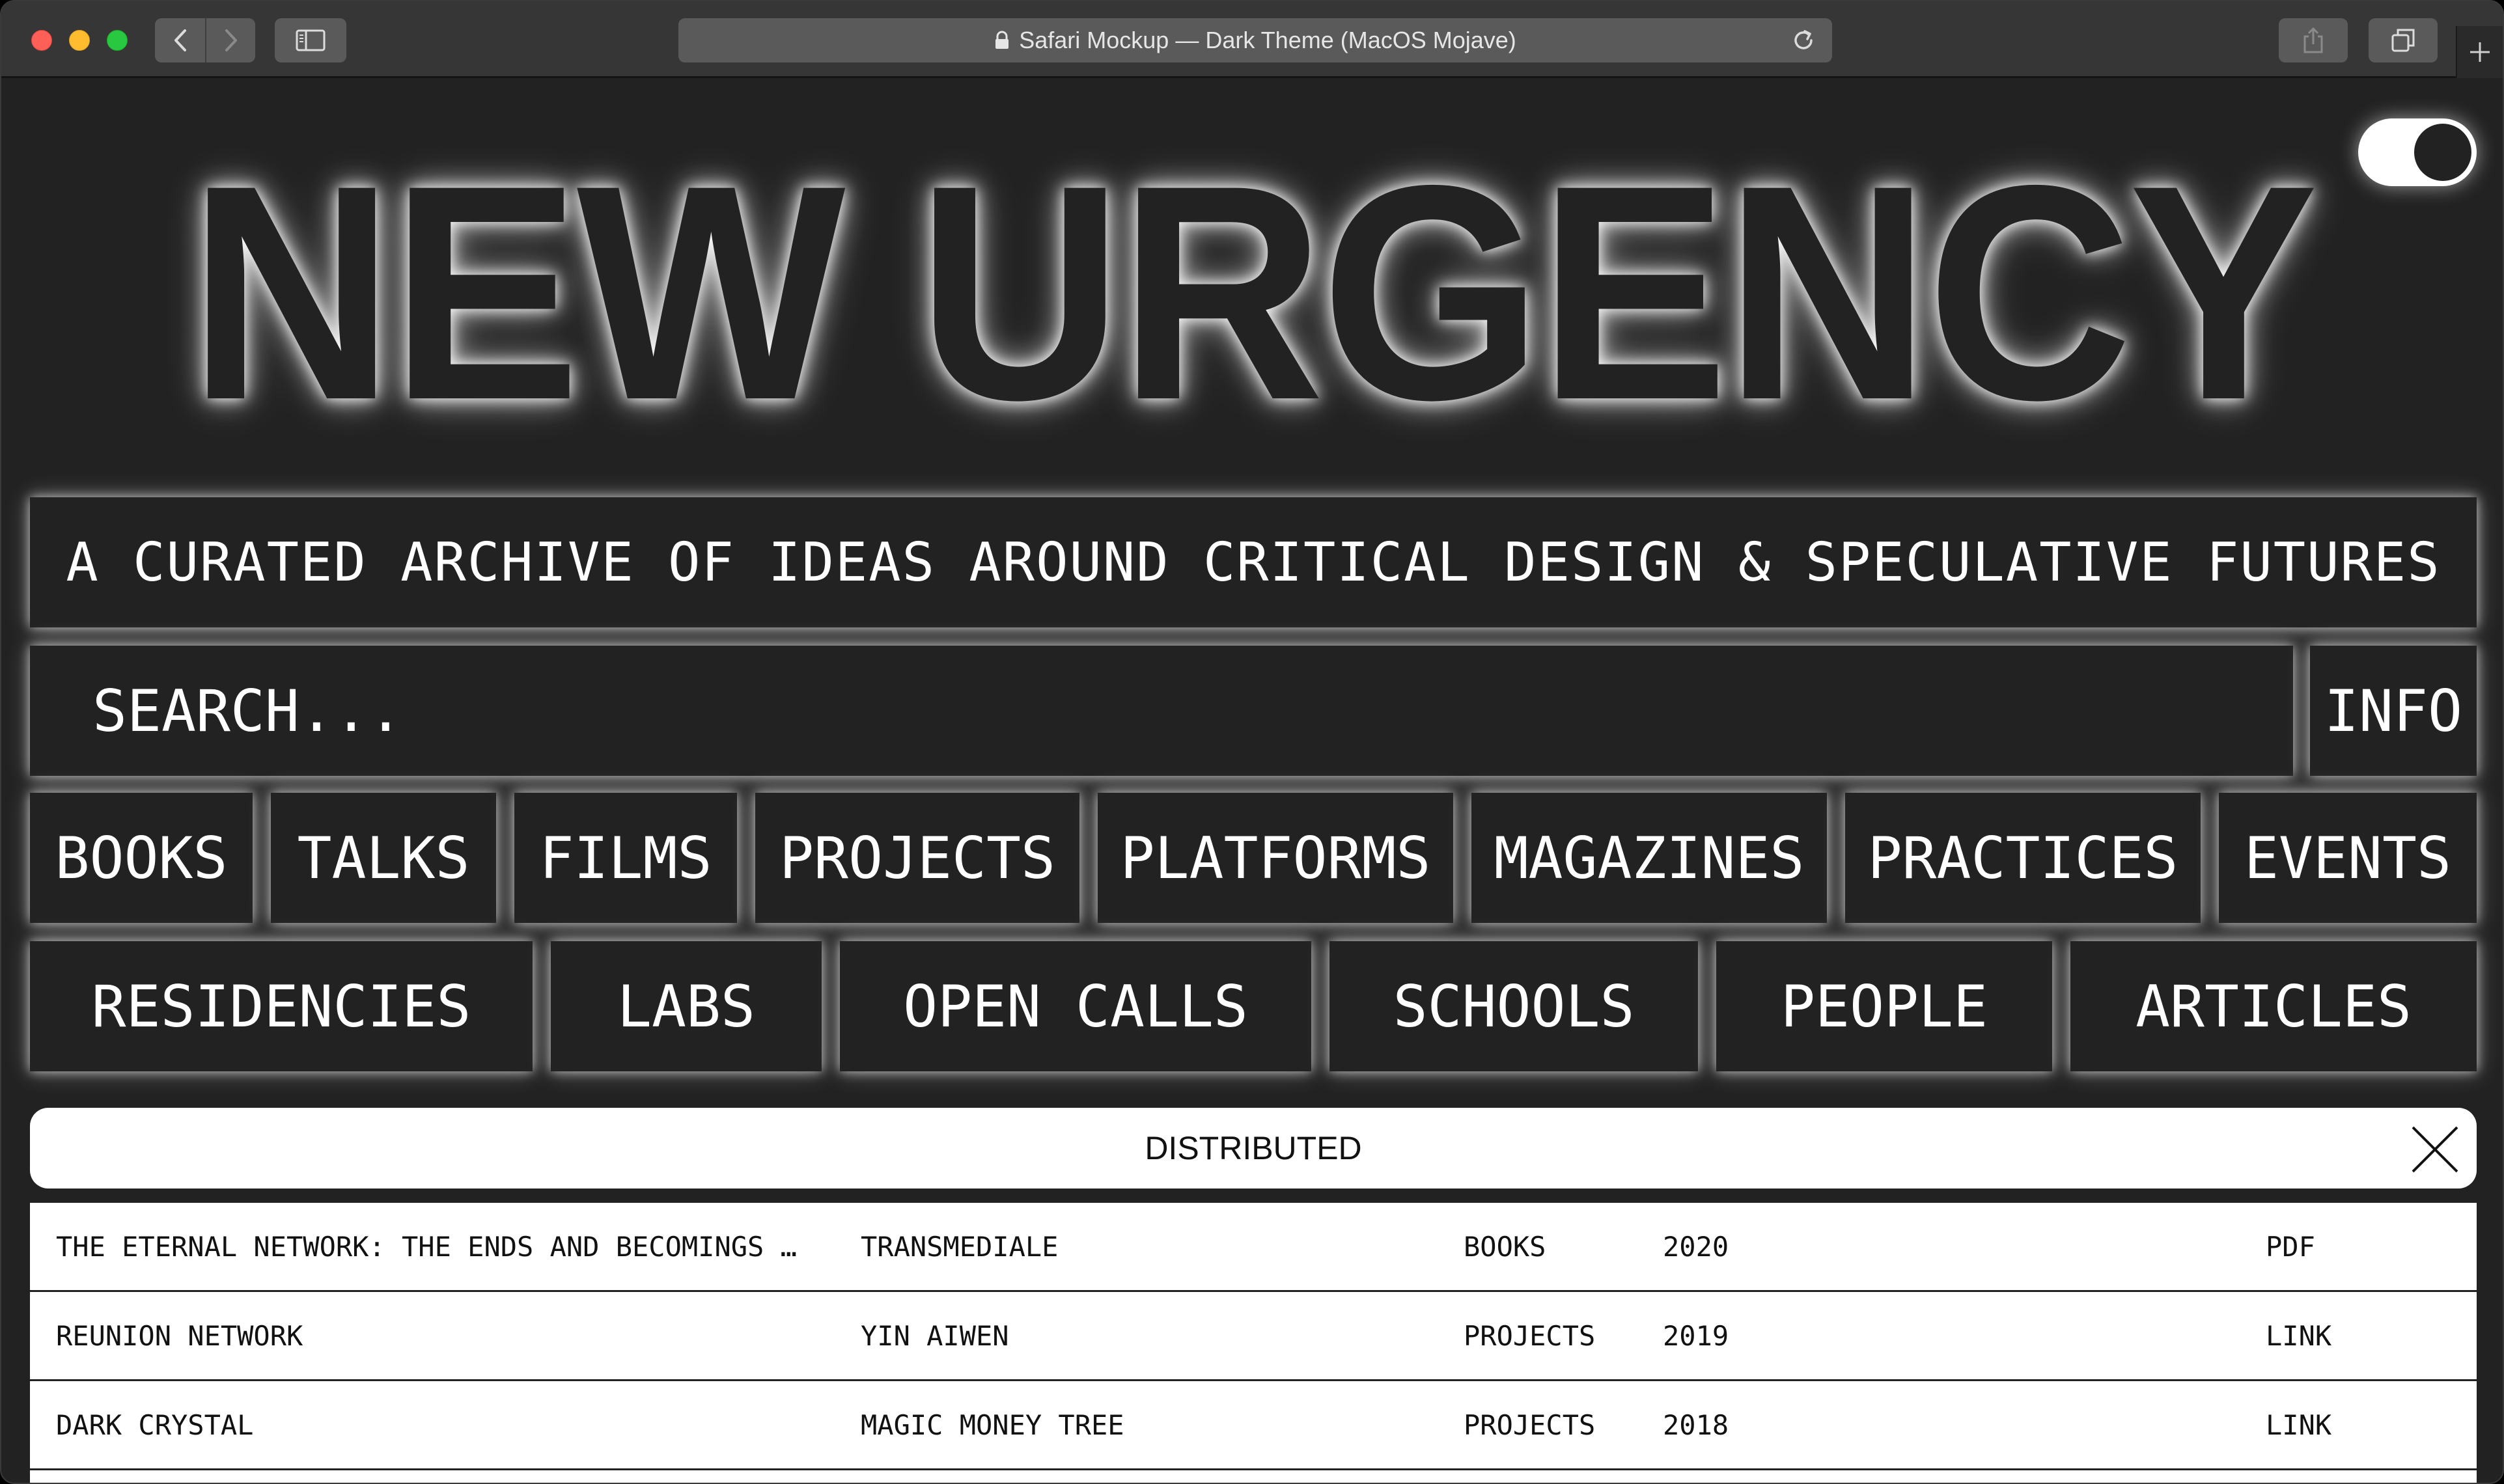 This screenshot has height=1484, width=2504. What do you see at coordinates (79, 40) in the screenshot?
I see `minimize-window-button` at bounding box center [79, 40].